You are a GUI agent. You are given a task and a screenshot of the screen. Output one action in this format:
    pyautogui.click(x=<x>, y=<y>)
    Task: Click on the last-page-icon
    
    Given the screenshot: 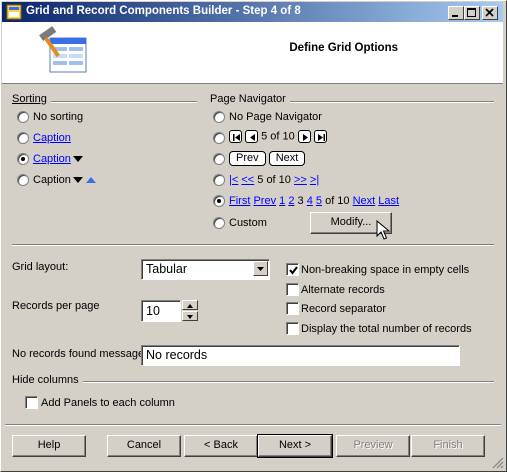 What is the action you would take?
    pyautogui.click(x=320, y=136)
    